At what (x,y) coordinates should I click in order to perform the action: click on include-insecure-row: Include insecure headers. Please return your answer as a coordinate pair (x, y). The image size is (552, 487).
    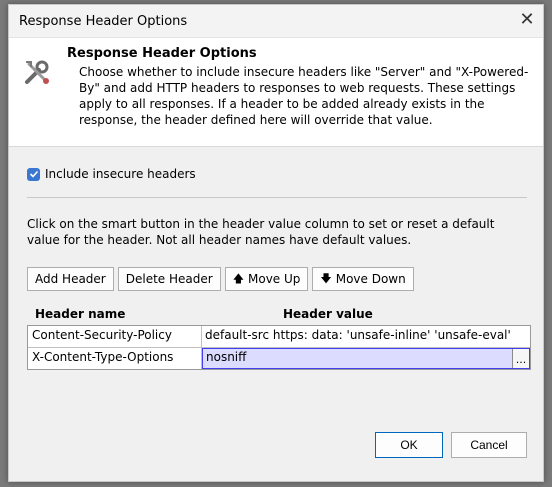
    Looking at the image, I should click on (111, 174).